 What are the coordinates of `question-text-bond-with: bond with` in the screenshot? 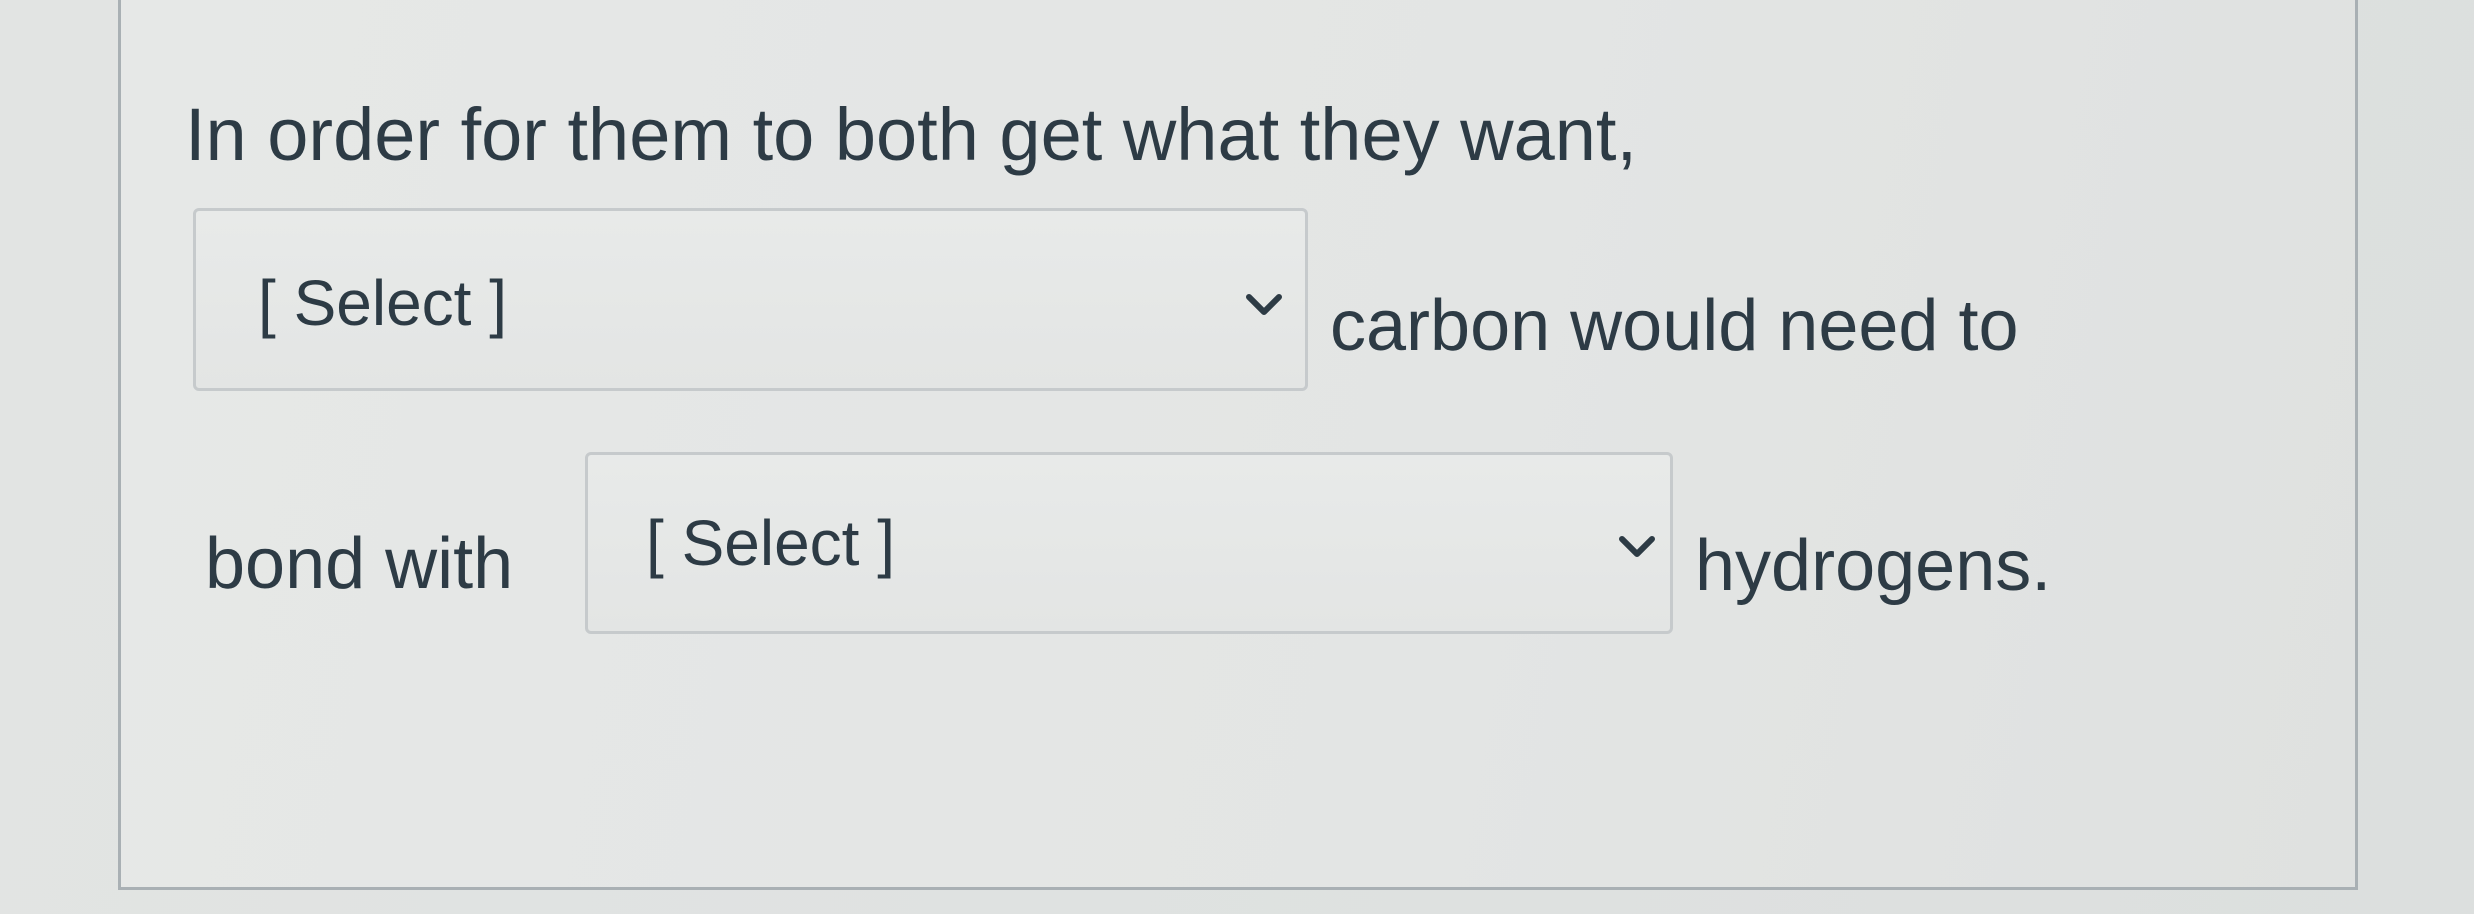 It's located at (359, 564).